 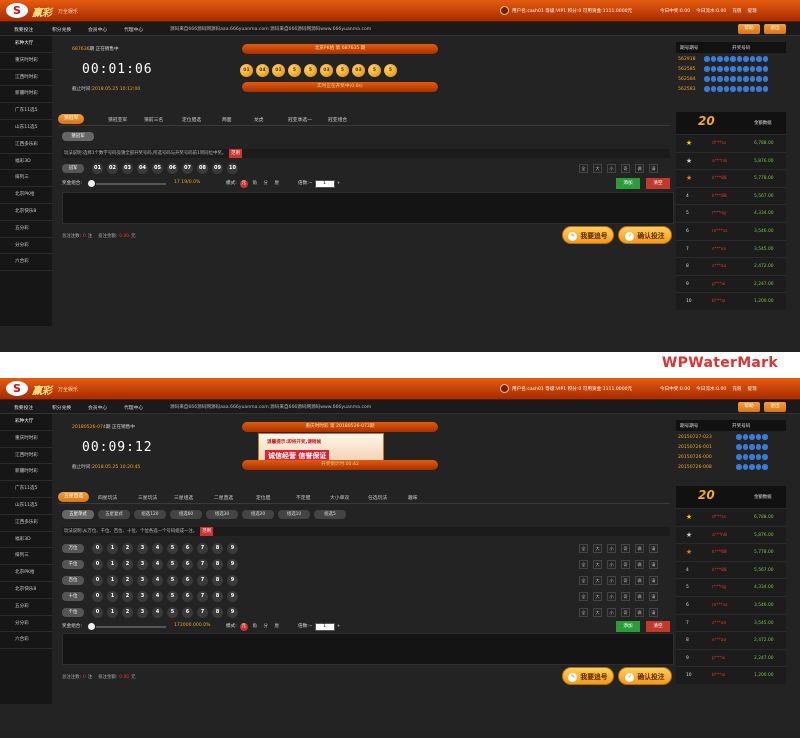 What do you see at coordinates (150, 514) in the screenshot?
I see `subtab: 组选120` at bounding box center [150, 514].